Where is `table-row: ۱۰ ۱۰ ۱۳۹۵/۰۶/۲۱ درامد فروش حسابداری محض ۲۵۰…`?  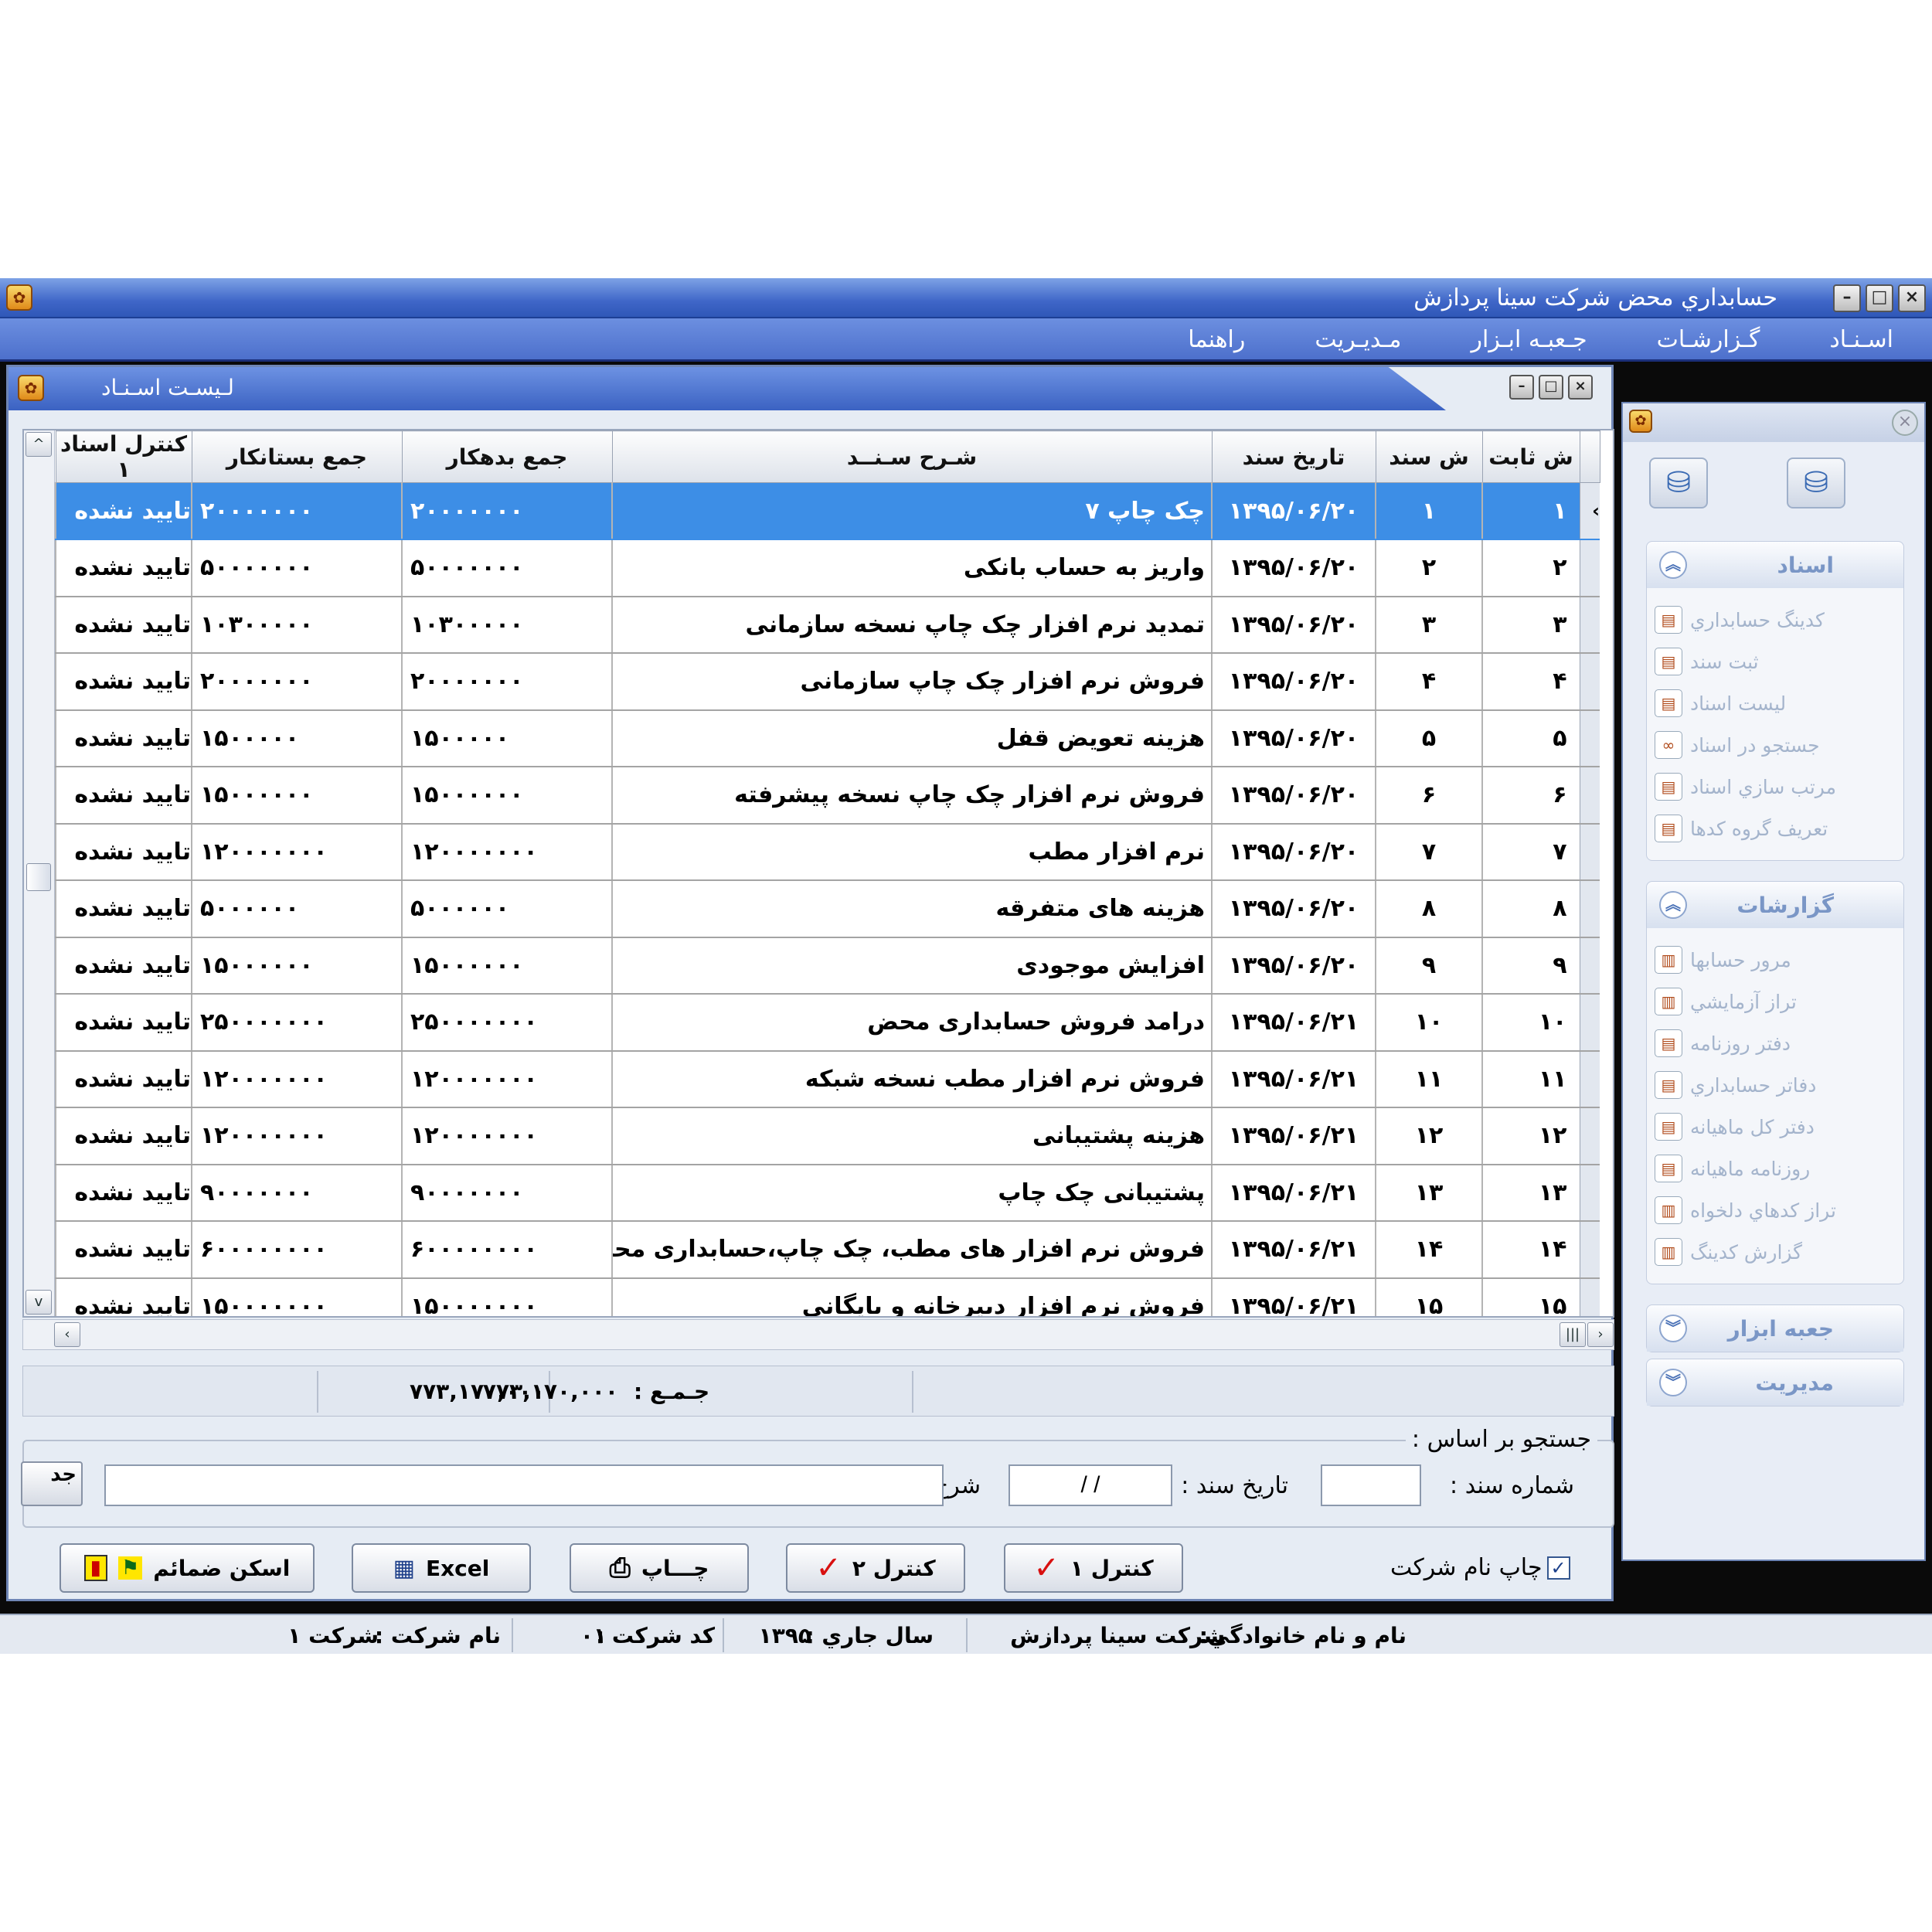
table-row: ۱۰ ۱۰ ۱۳۹۵/۰۶/۲۱ درامد فروش حسابداری محض ۲۵۰… is located at coordinates (828, 1023).